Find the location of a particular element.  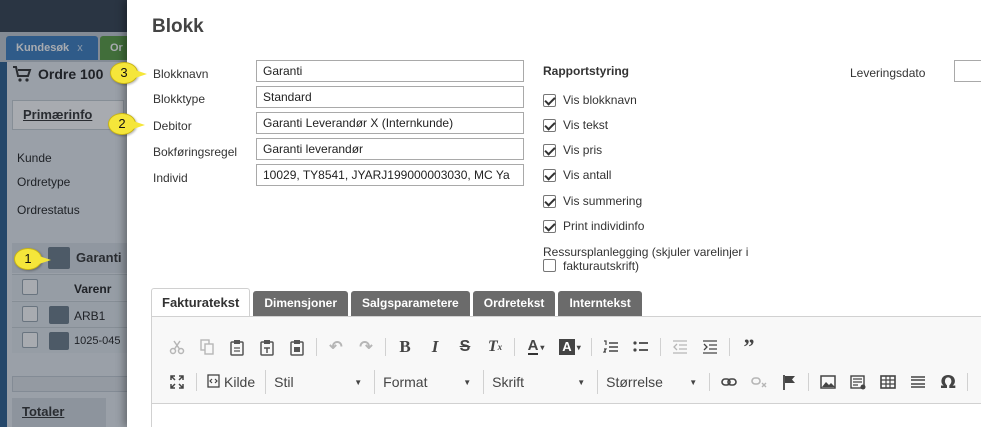

undo-icon: ↶ is located at coordinates (336, 347).